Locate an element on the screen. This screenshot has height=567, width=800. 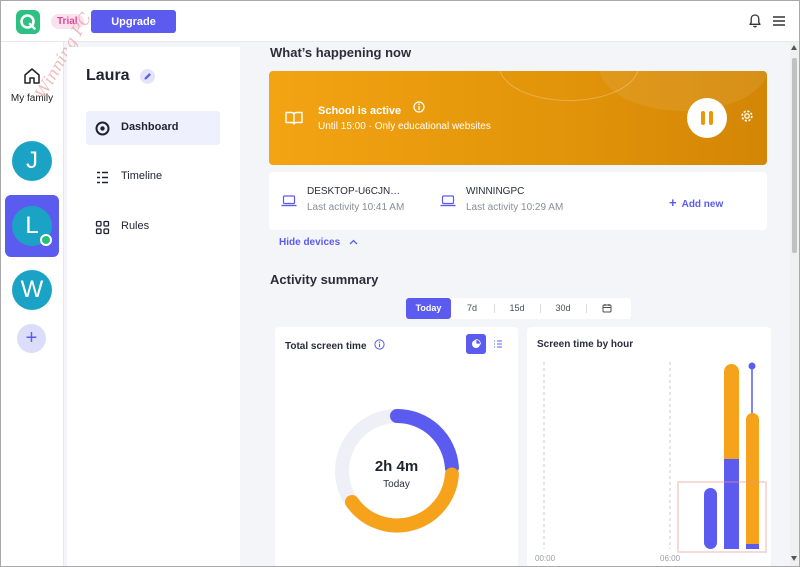
card-decoration is located at coordinates (569, 86).